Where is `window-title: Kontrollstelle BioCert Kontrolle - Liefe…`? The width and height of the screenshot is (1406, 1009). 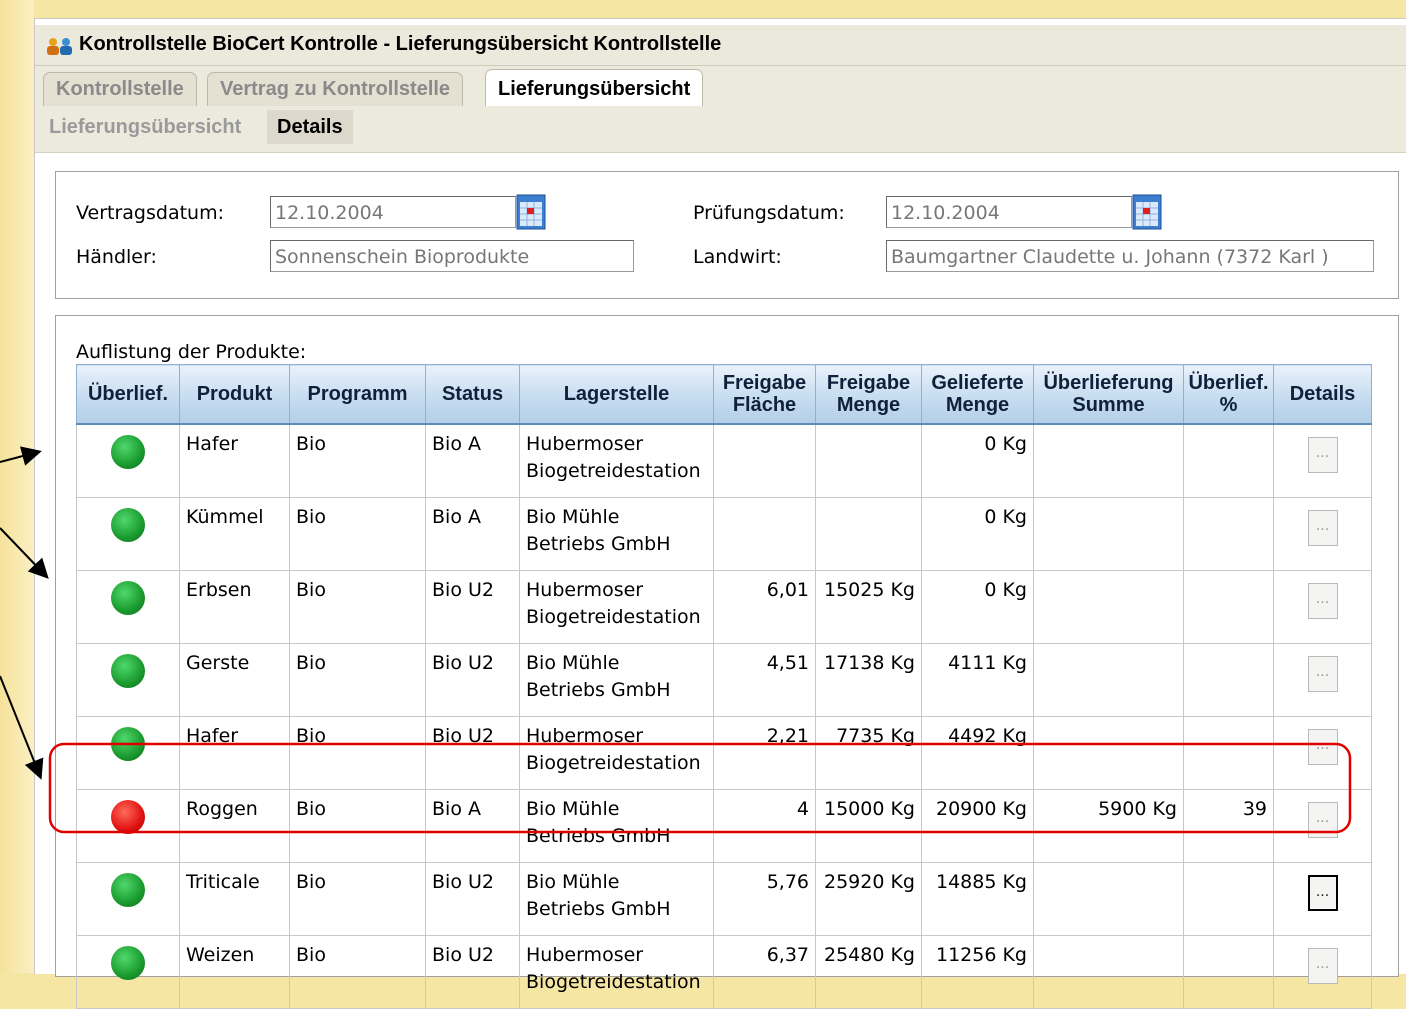
window-title: Kontrollstelle BioCert Kontrolle - Liefe… is located at coordinates (400, 44).